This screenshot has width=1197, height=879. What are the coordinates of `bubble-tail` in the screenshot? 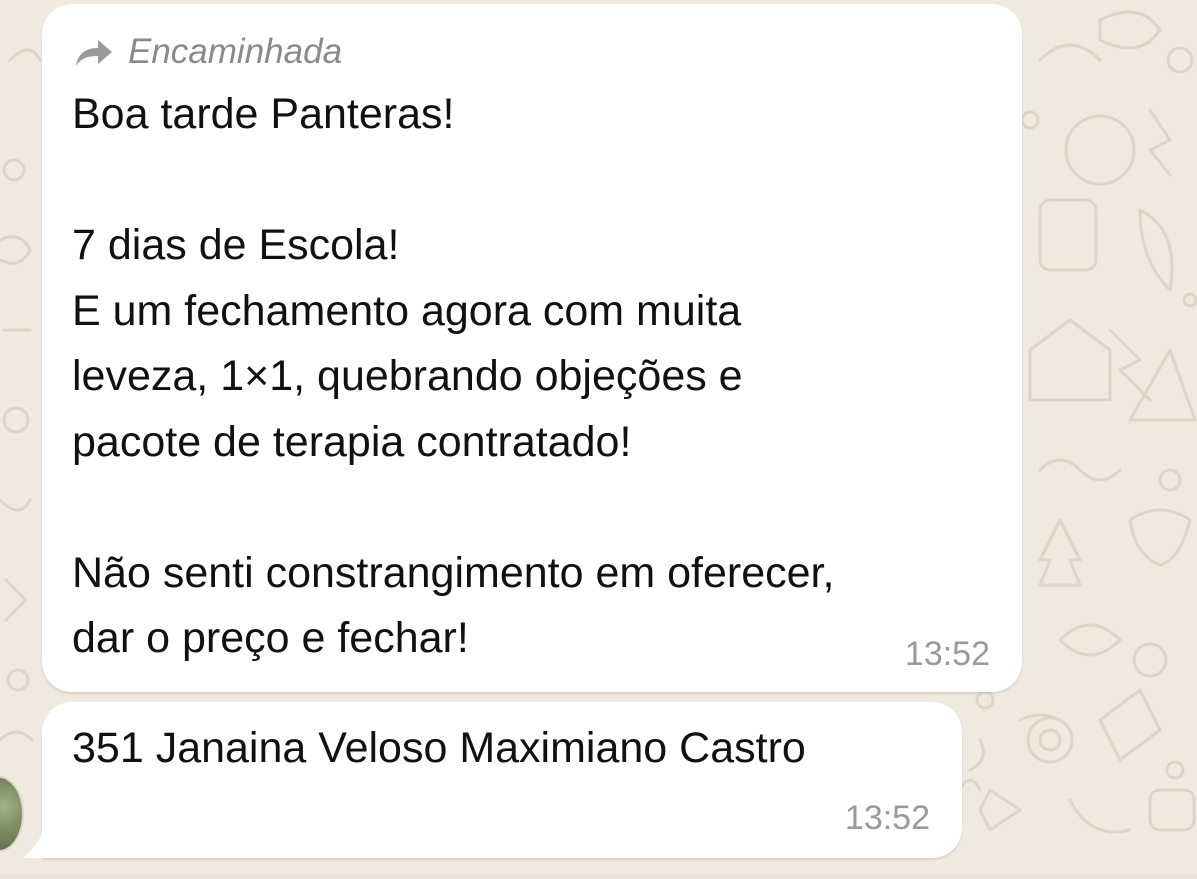 It's located at (34, 839).